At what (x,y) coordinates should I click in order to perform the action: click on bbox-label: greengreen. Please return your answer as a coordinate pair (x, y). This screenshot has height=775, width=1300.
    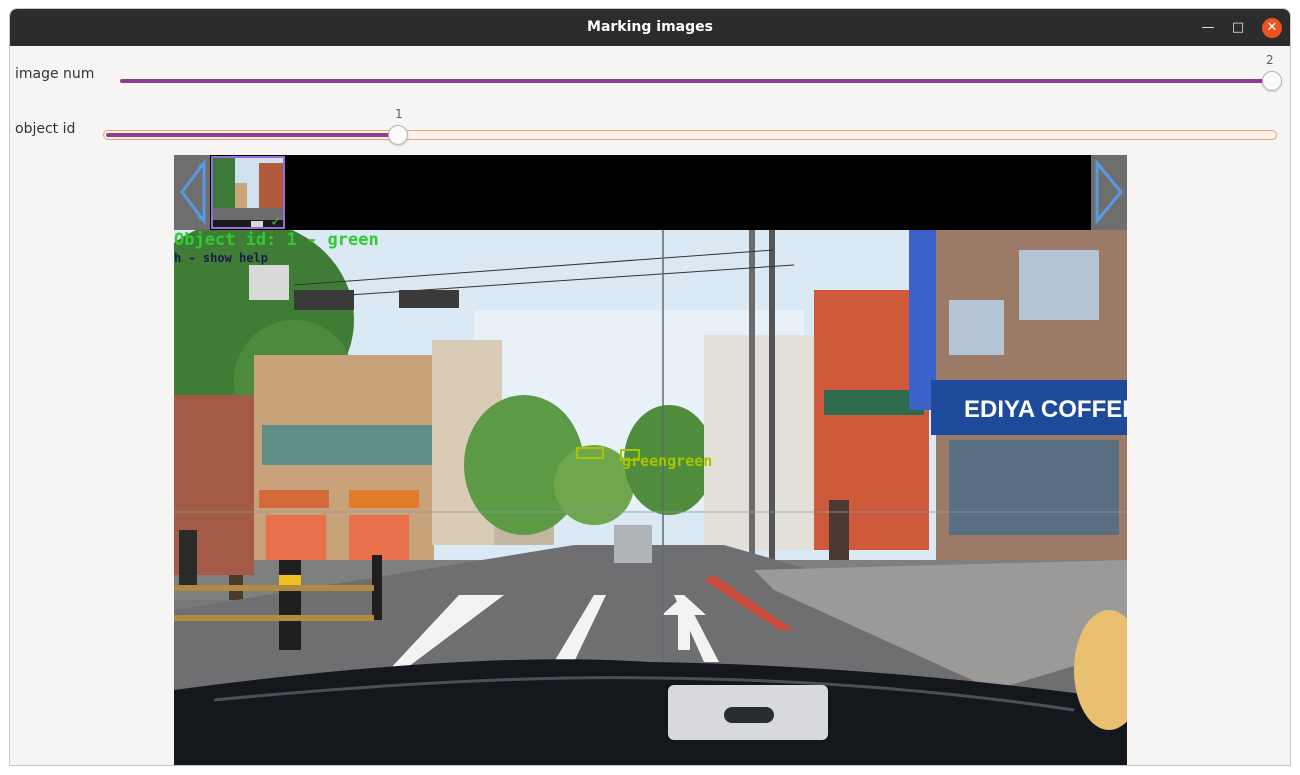
    Looking at the image, I should click on (667, 461).